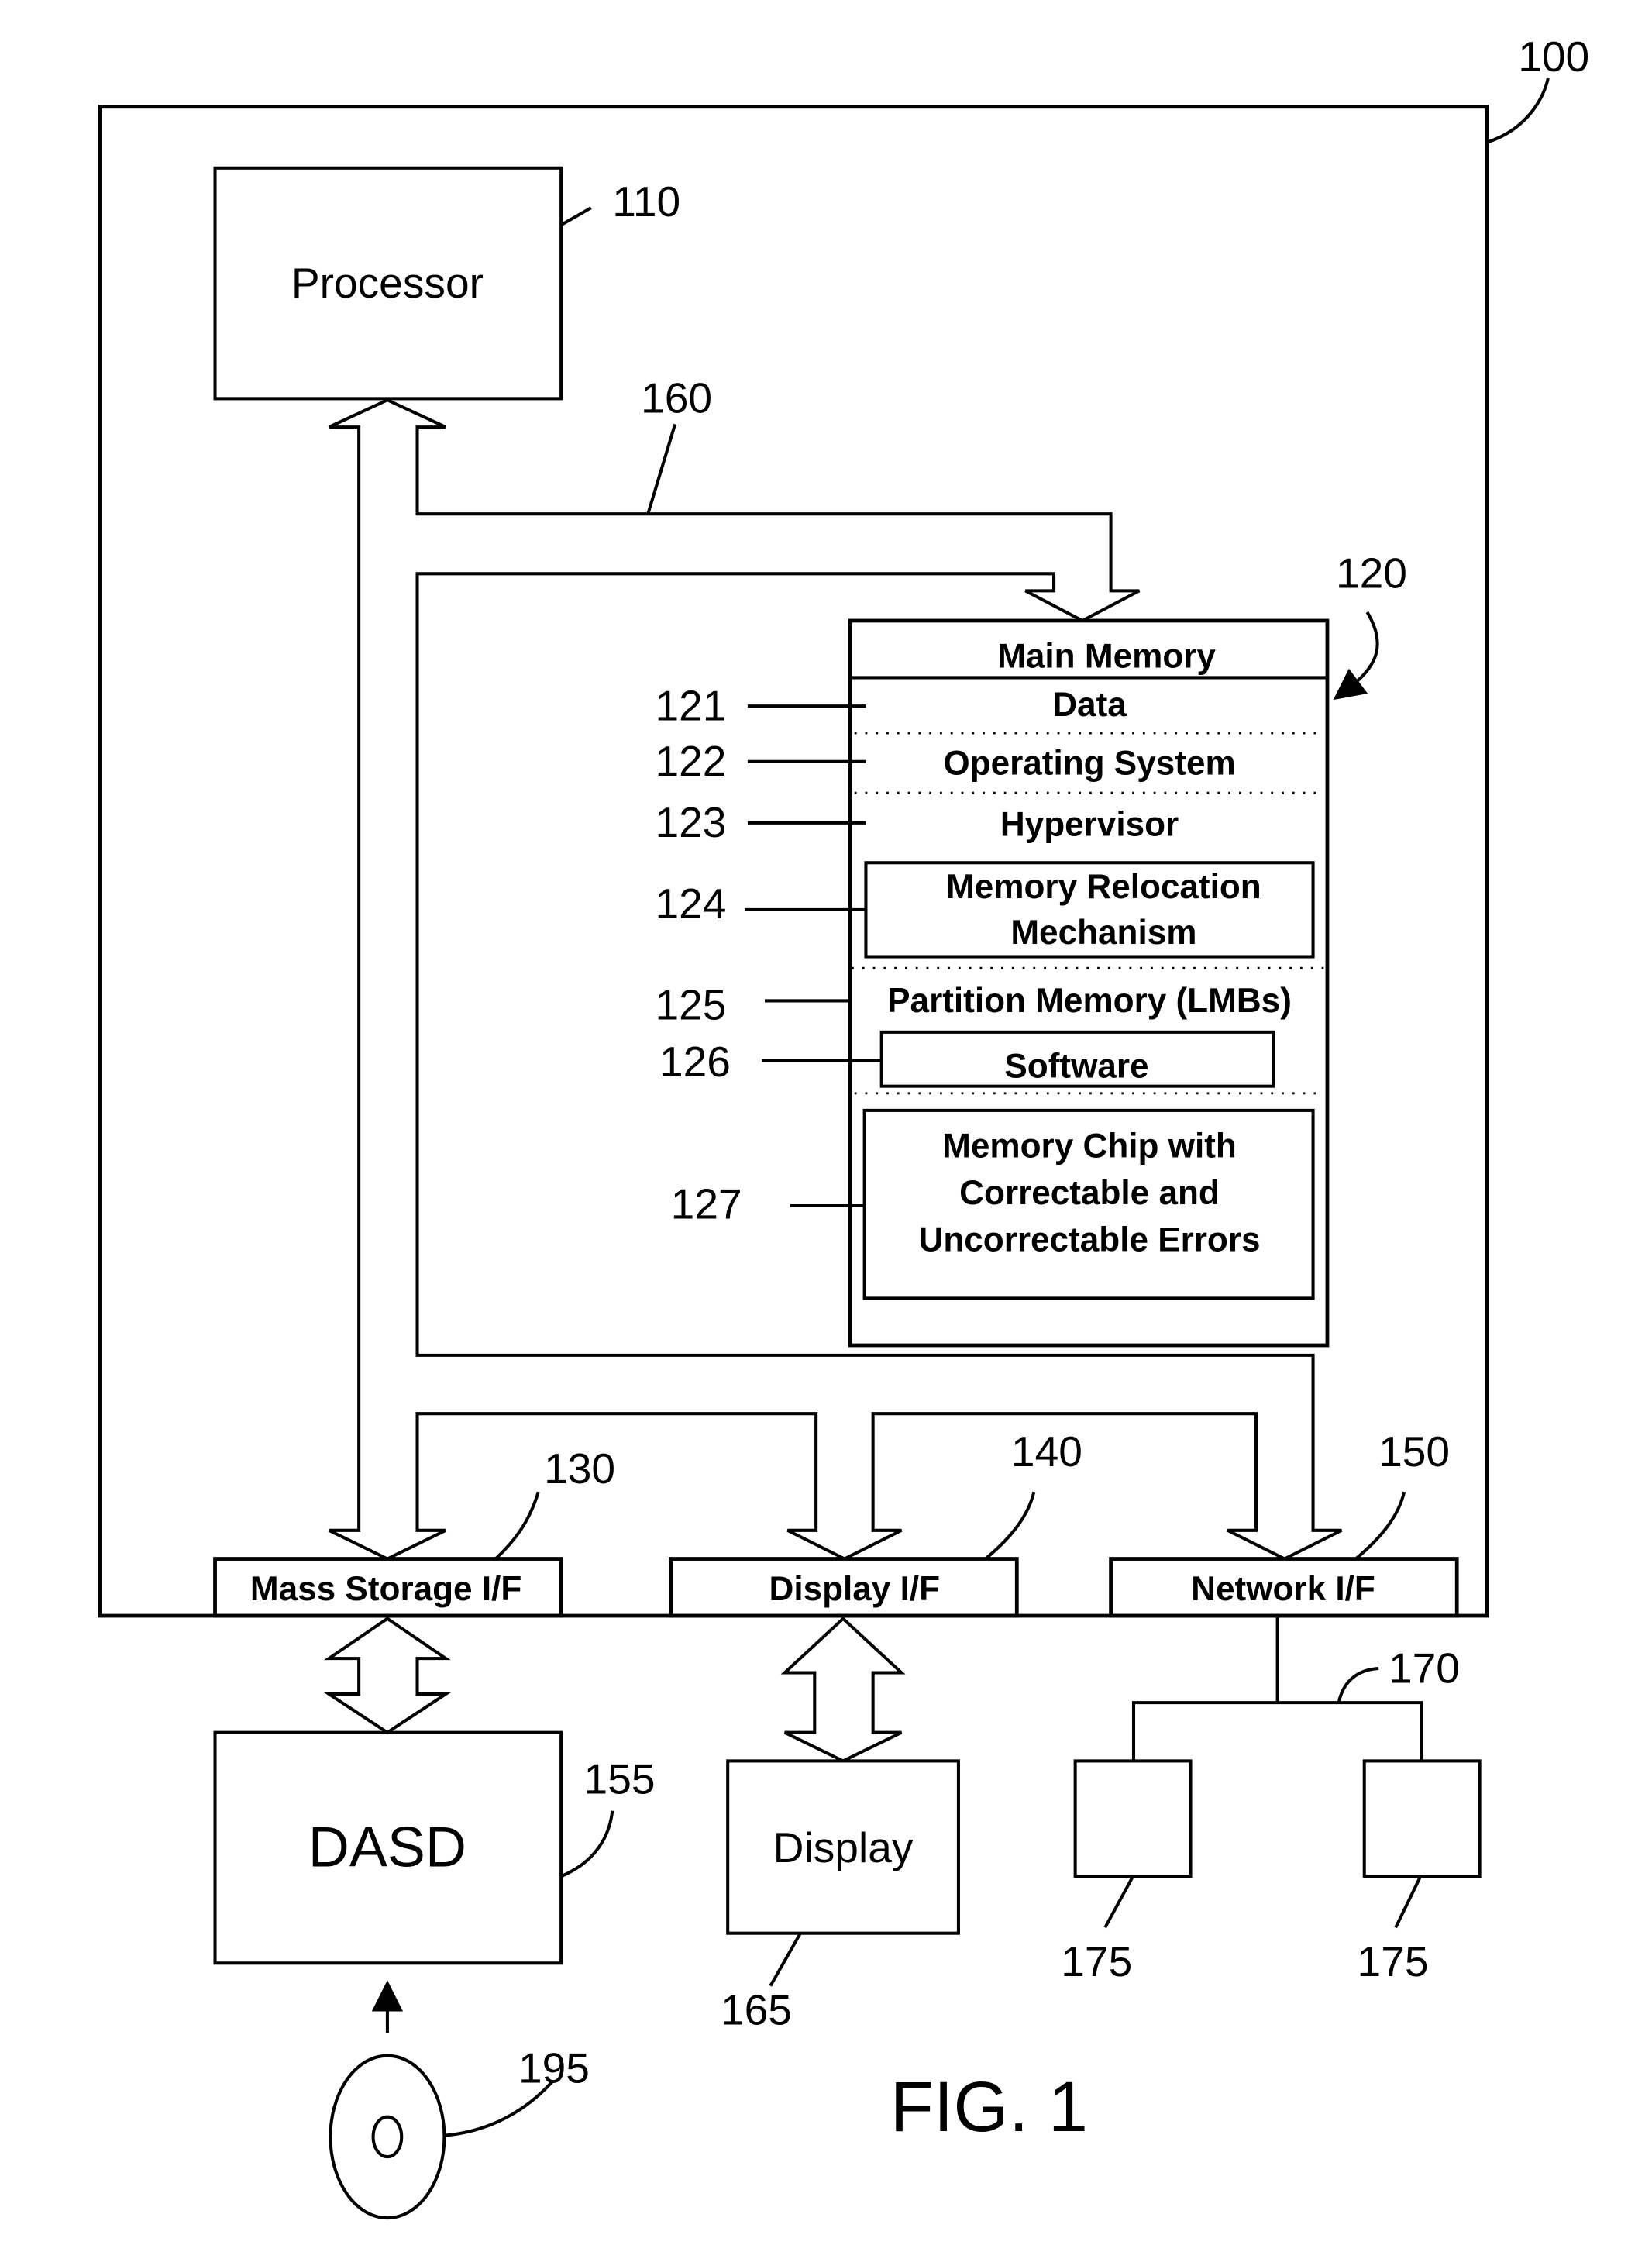  I want to click on disc-hole-icon, so click(387, 2137).